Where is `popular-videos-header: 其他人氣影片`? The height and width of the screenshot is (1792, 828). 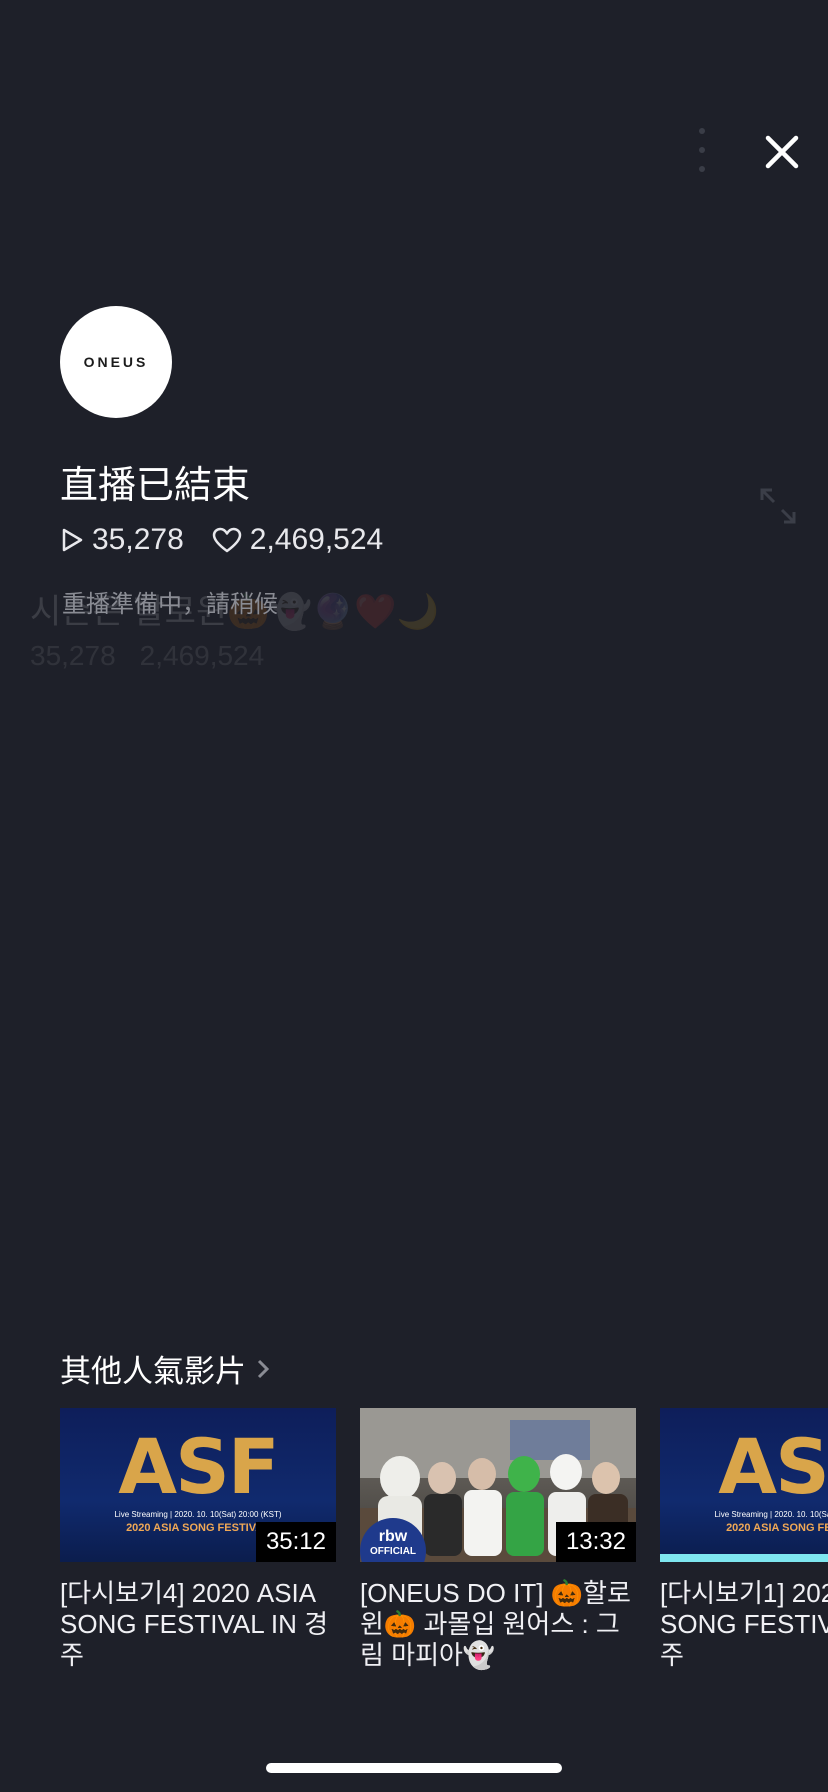 popular-videos-header: 其他人氣影片 is located at coordinates (165, 1368).